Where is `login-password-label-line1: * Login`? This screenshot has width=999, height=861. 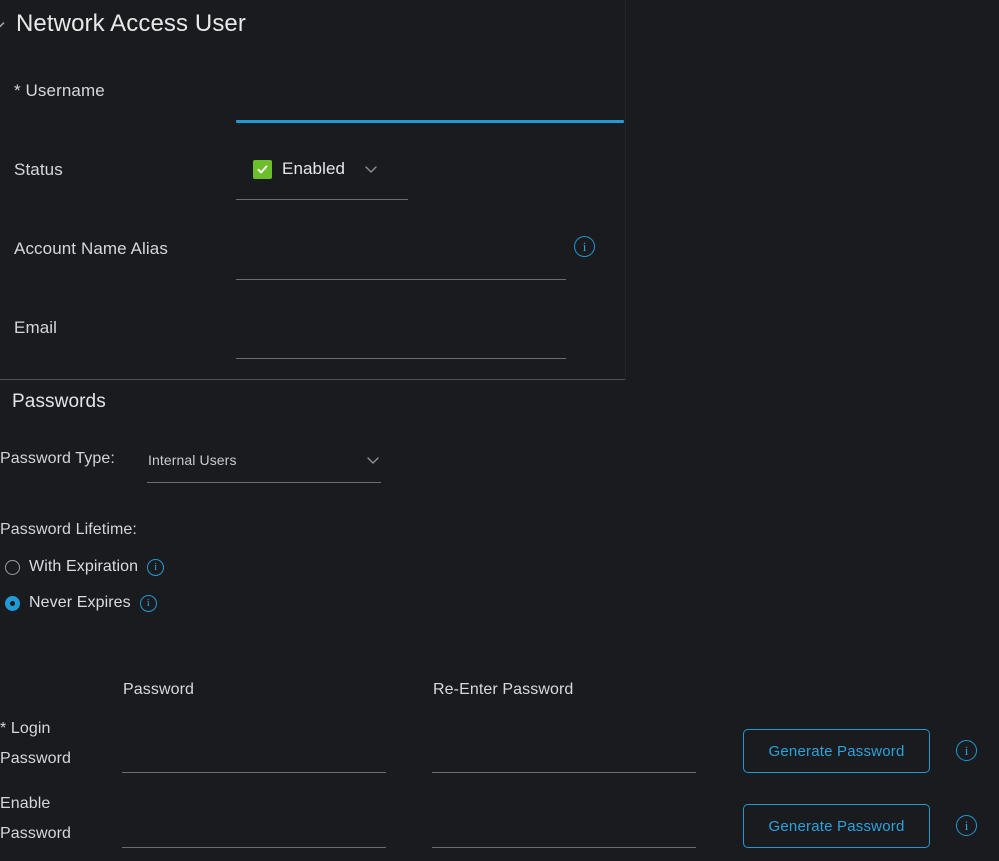
login-password-label-line1: * Login is located at coordinates (25, 728).